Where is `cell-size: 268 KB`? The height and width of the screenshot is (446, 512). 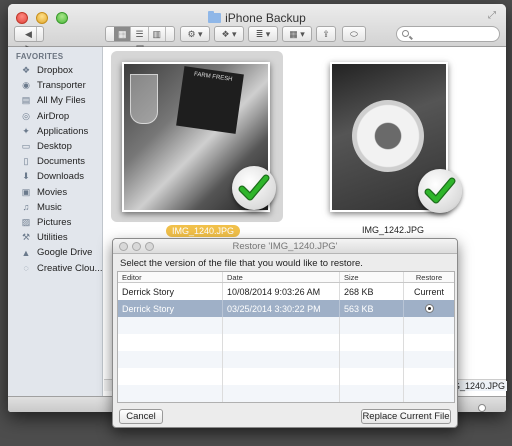 cell-size: 268 KB is located at coordinates (372, 291).